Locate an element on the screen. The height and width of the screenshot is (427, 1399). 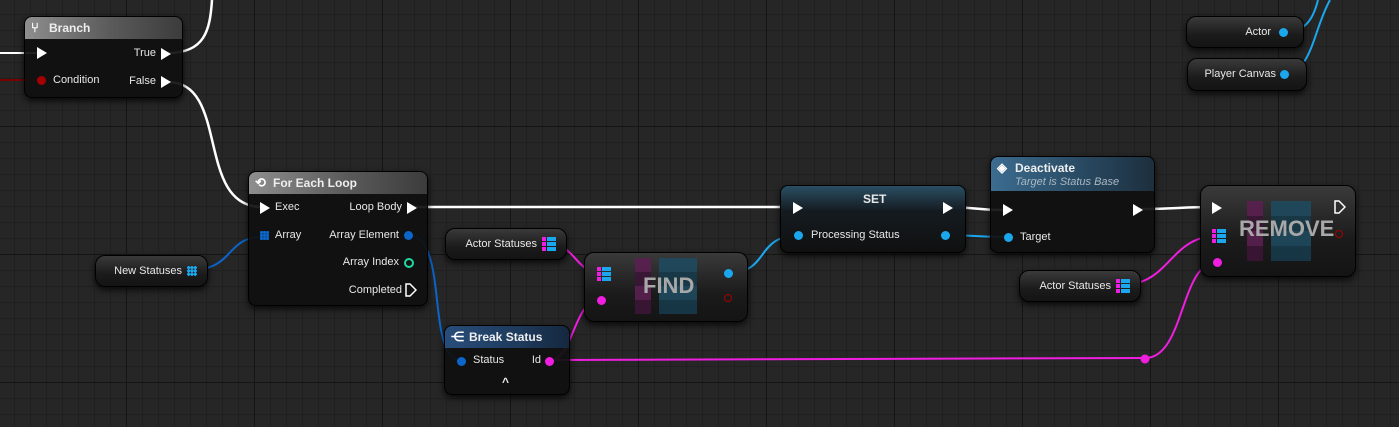
break-status-id-pin is located at coordinates (549, 361).